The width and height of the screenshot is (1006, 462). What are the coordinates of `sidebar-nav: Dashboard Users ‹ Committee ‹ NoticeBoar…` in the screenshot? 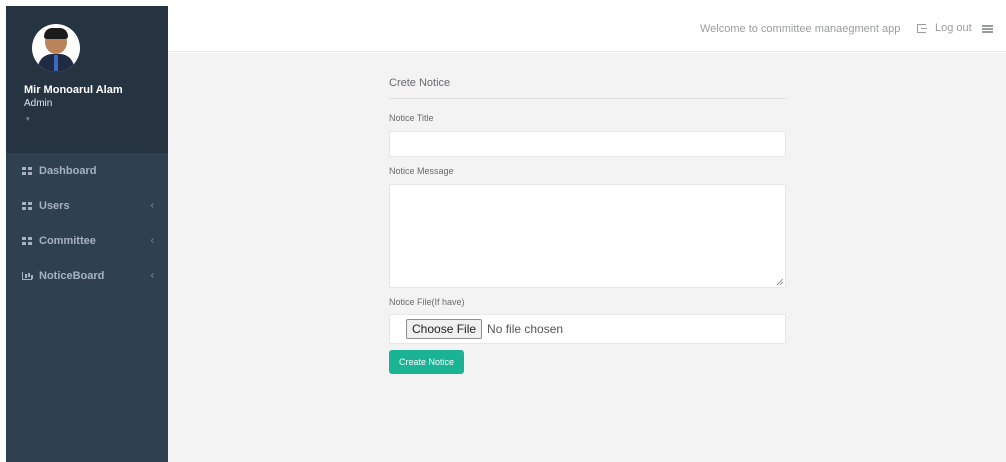 It's located at (87, 223).